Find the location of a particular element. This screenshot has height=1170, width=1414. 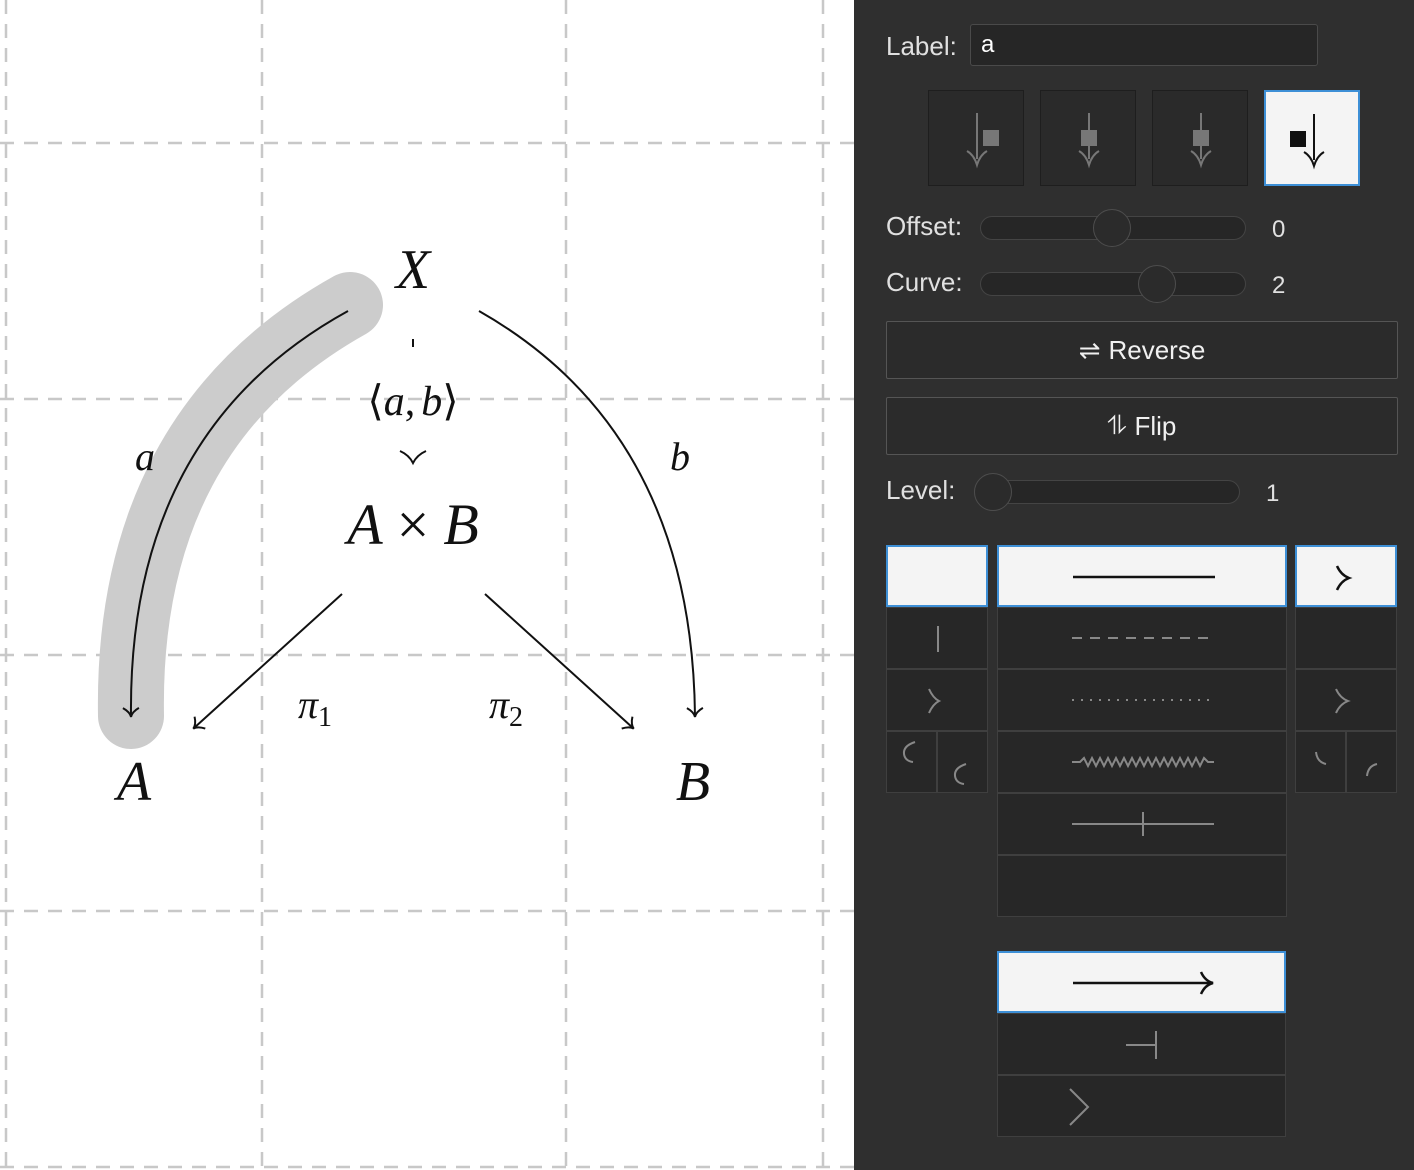

adjunction-icon is located at coordinates (1141, 1045).